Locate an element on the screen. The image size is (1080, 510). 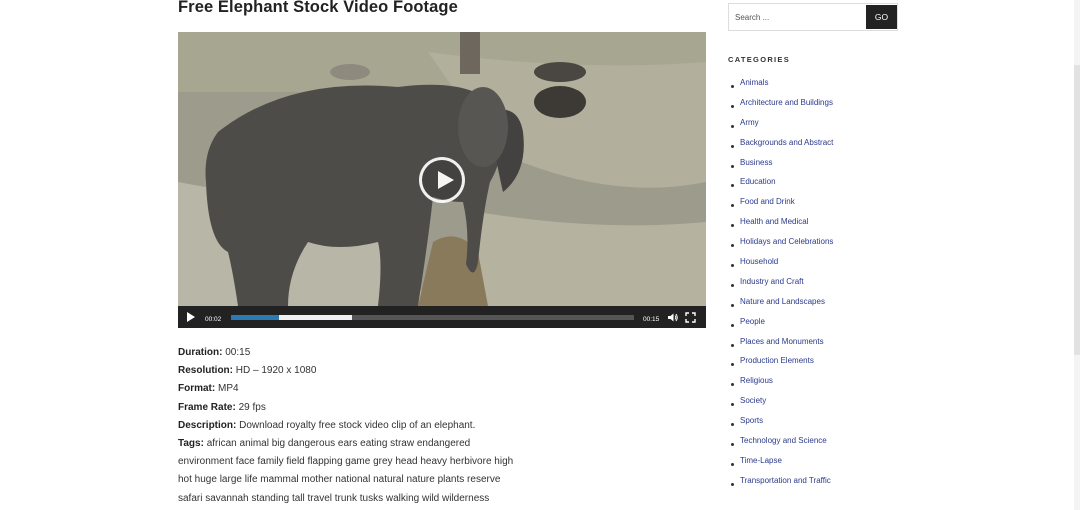
category-link: Places and Monuments is located at coordinates (782, 341).